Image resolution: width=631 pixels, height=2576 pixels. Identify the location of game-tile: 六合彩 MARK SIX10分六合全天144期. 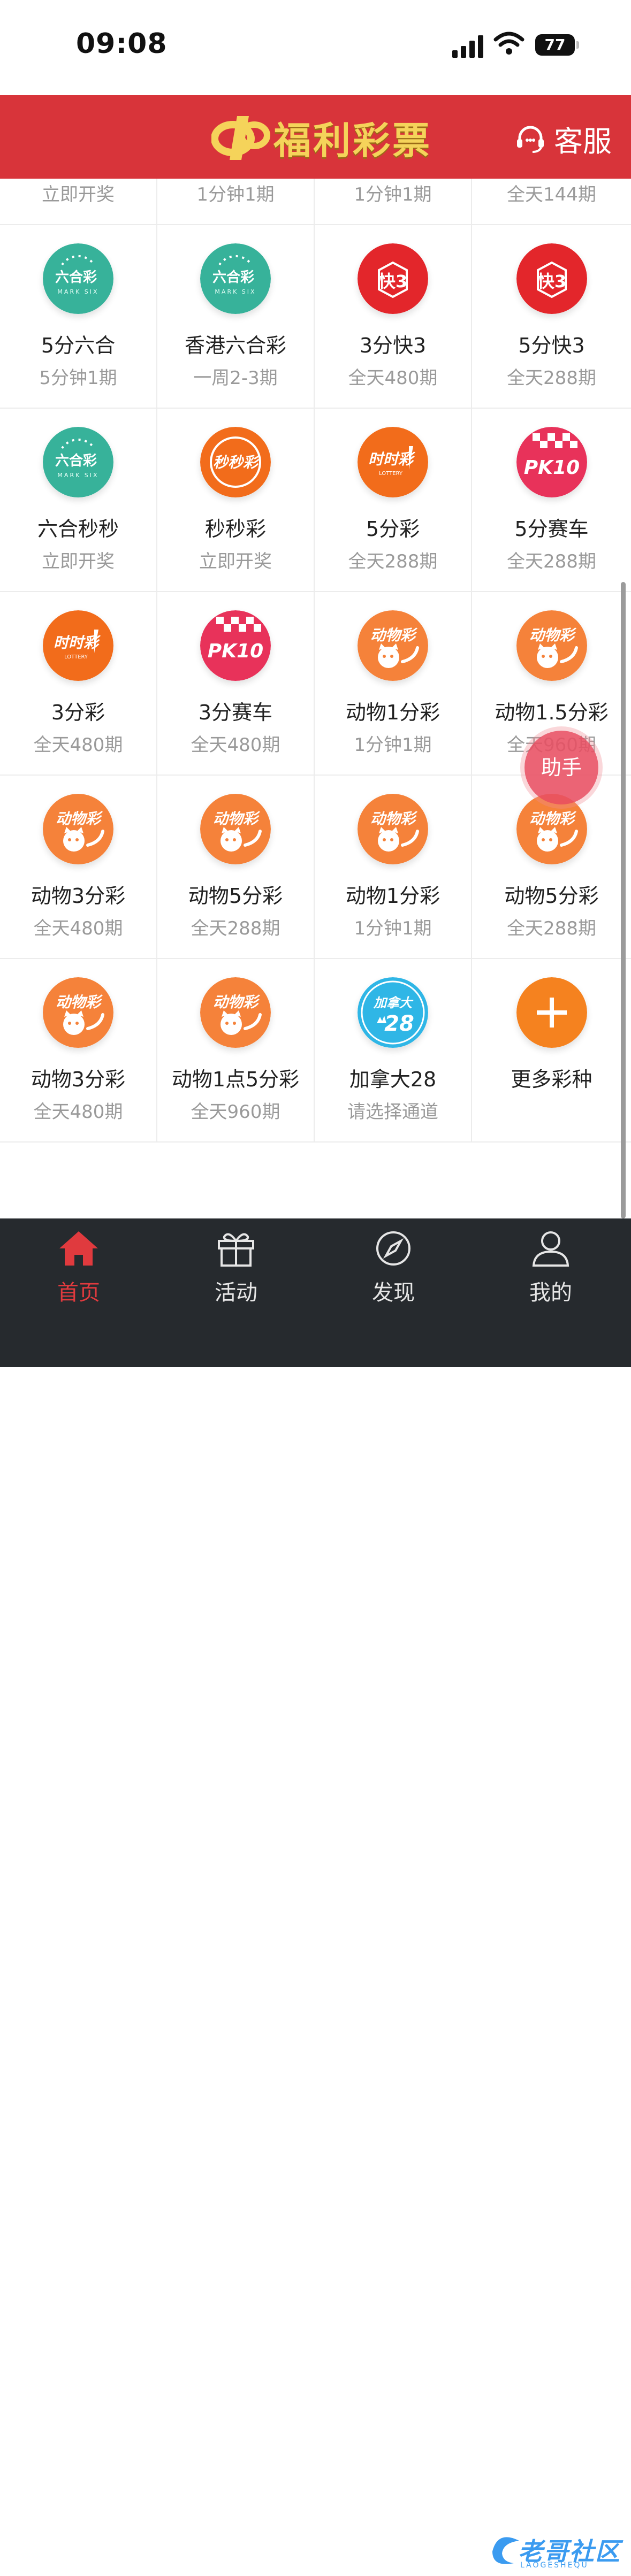
(551, 201).